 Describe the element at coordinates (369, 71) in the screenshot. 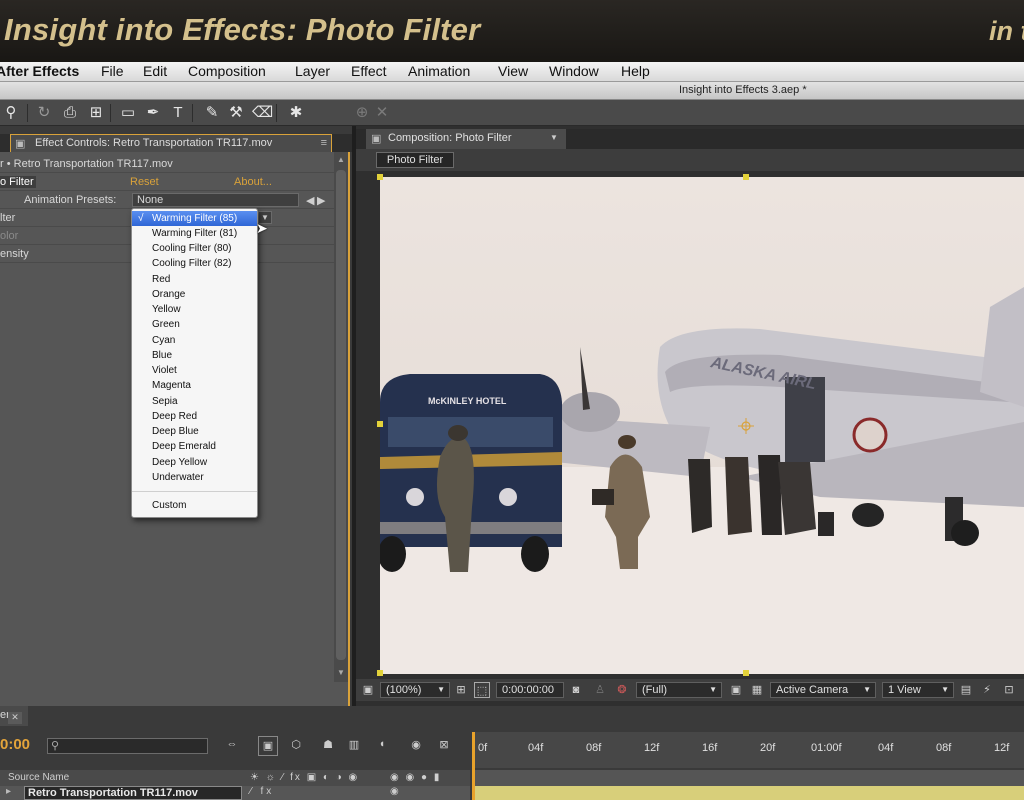

I see `menu-effect: Effect` at that location.